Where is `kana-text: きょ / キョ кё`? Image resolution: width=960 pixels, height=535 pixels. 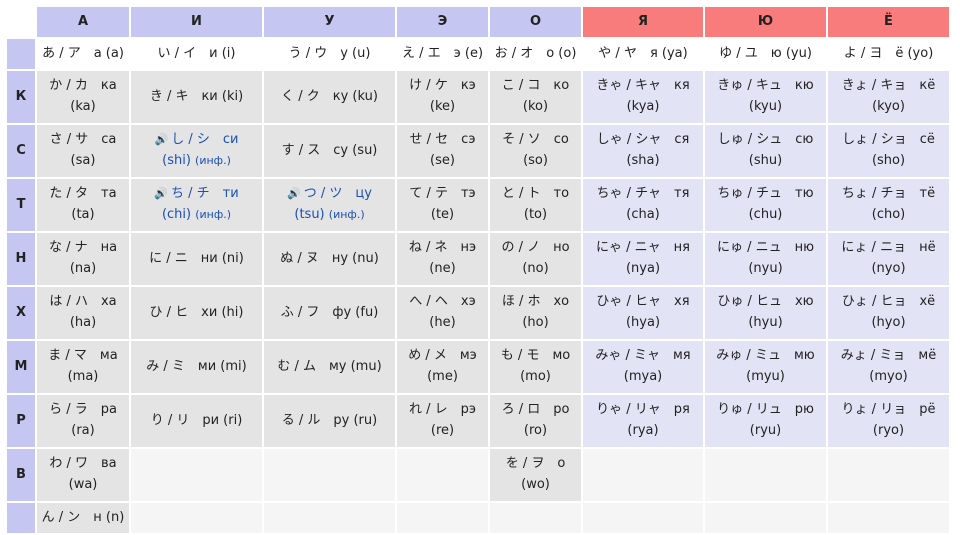
kana-text: きょ / キョ кё is located at coordinates (888, 86).